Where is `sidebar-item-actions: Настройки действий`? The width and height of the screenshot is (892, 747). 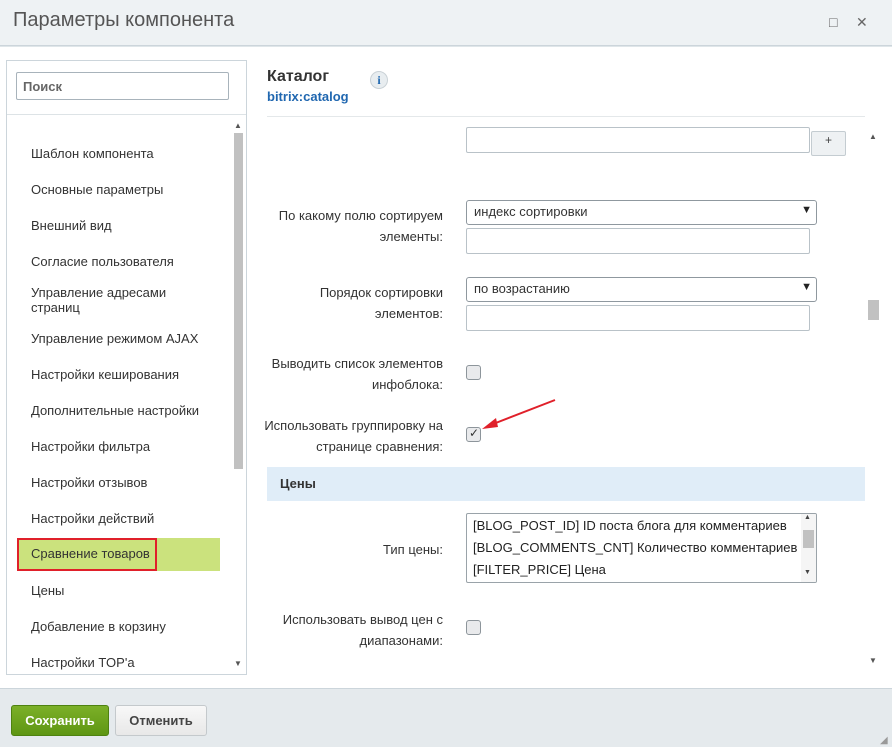 sidebar-item-actions: Настройки действий is located at coordinates (131, 518).